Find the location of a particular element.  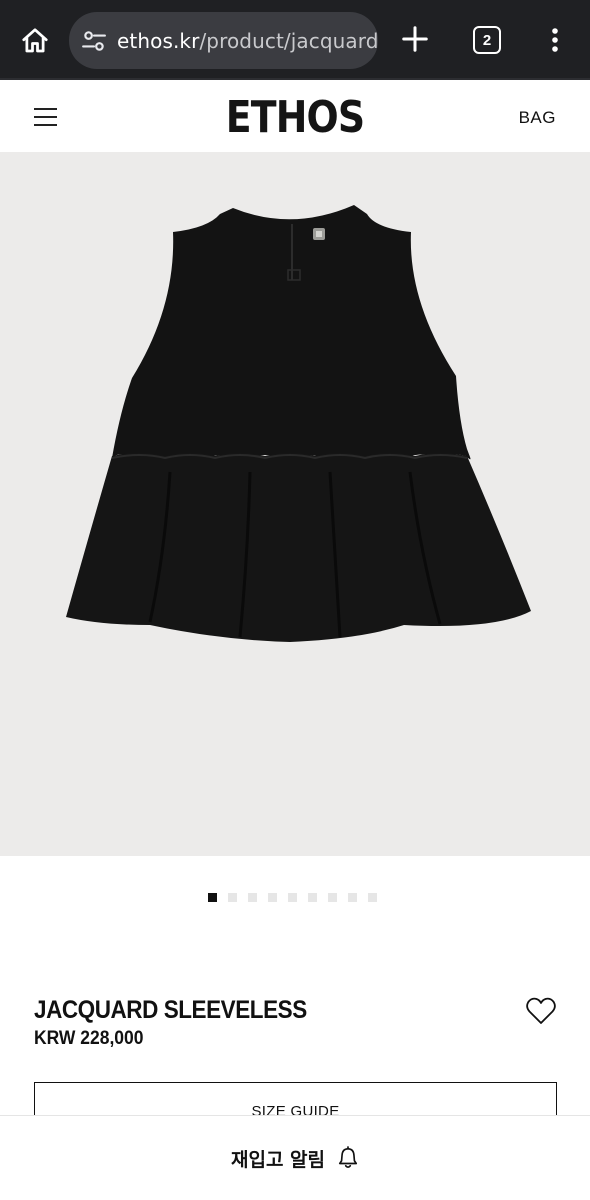

address-bar: ethos.kr/product/jacquard-sl is located at coordinates (223, 40).